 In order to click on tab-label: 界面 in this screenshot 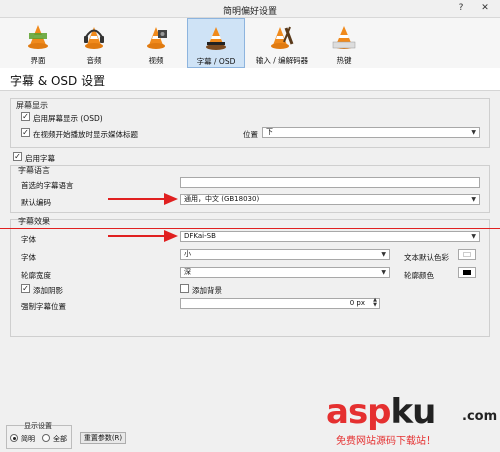, I will do `click(38, 60)`.